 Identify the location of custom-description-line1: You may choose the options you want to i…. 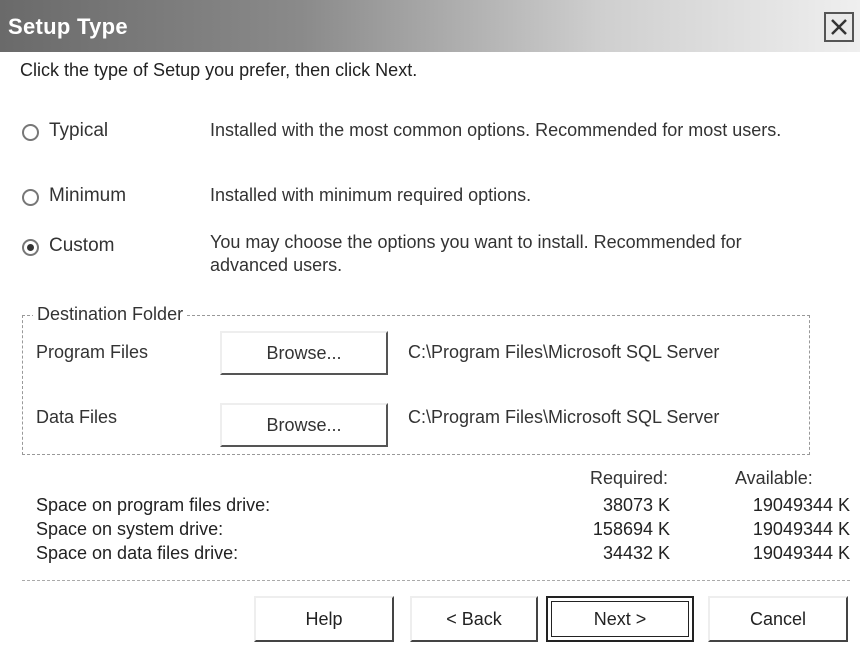
(476, 242).